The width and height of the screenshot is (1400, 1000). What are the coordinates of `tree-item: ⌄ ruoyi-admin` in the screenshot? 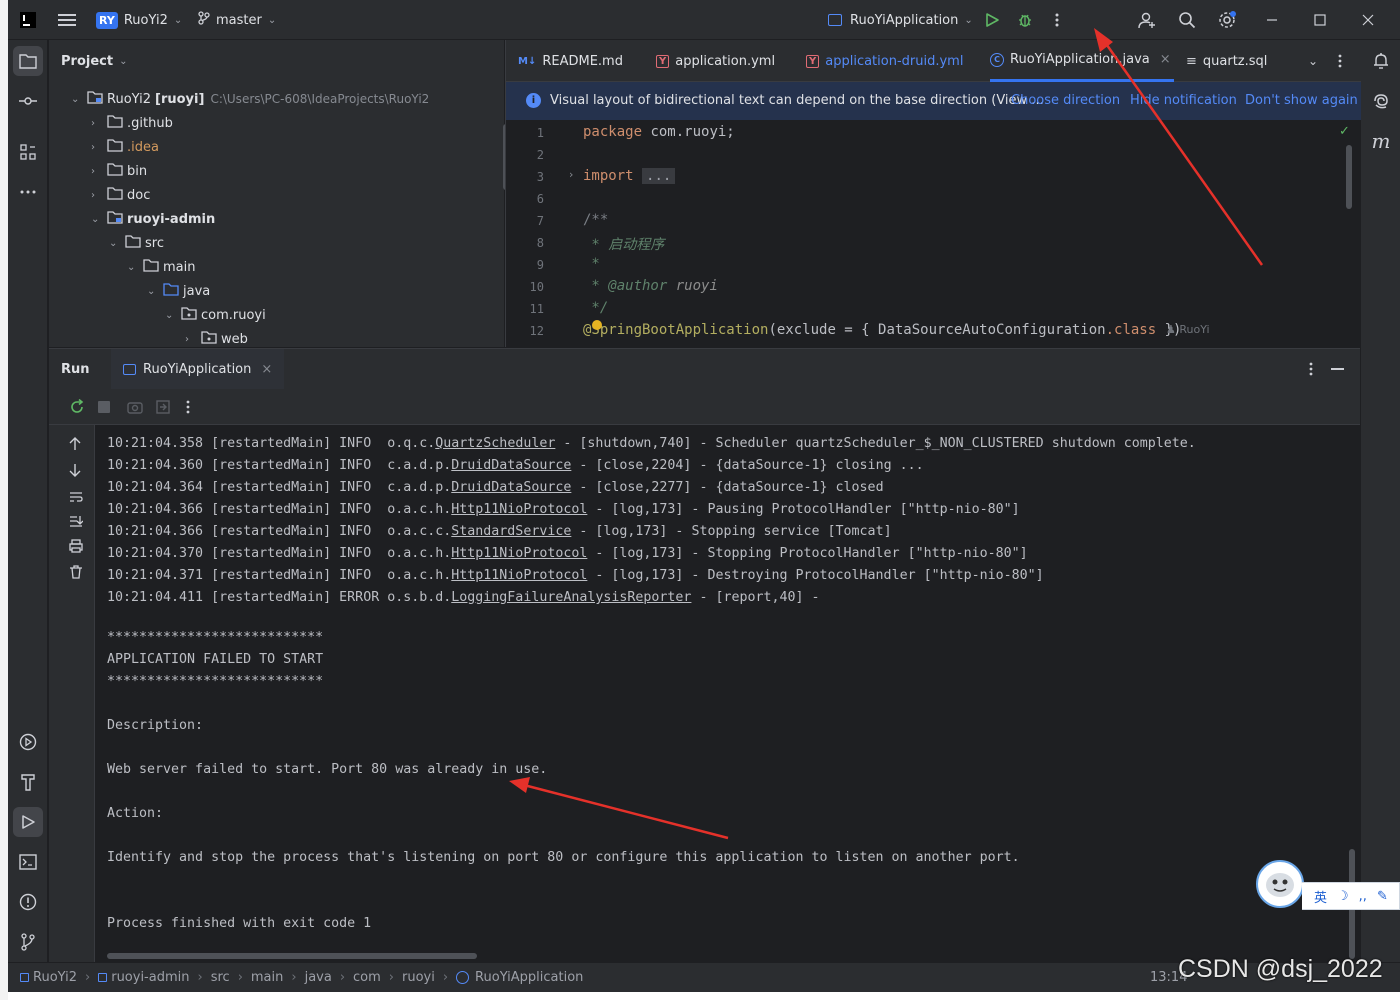 It's located at (153, 219).